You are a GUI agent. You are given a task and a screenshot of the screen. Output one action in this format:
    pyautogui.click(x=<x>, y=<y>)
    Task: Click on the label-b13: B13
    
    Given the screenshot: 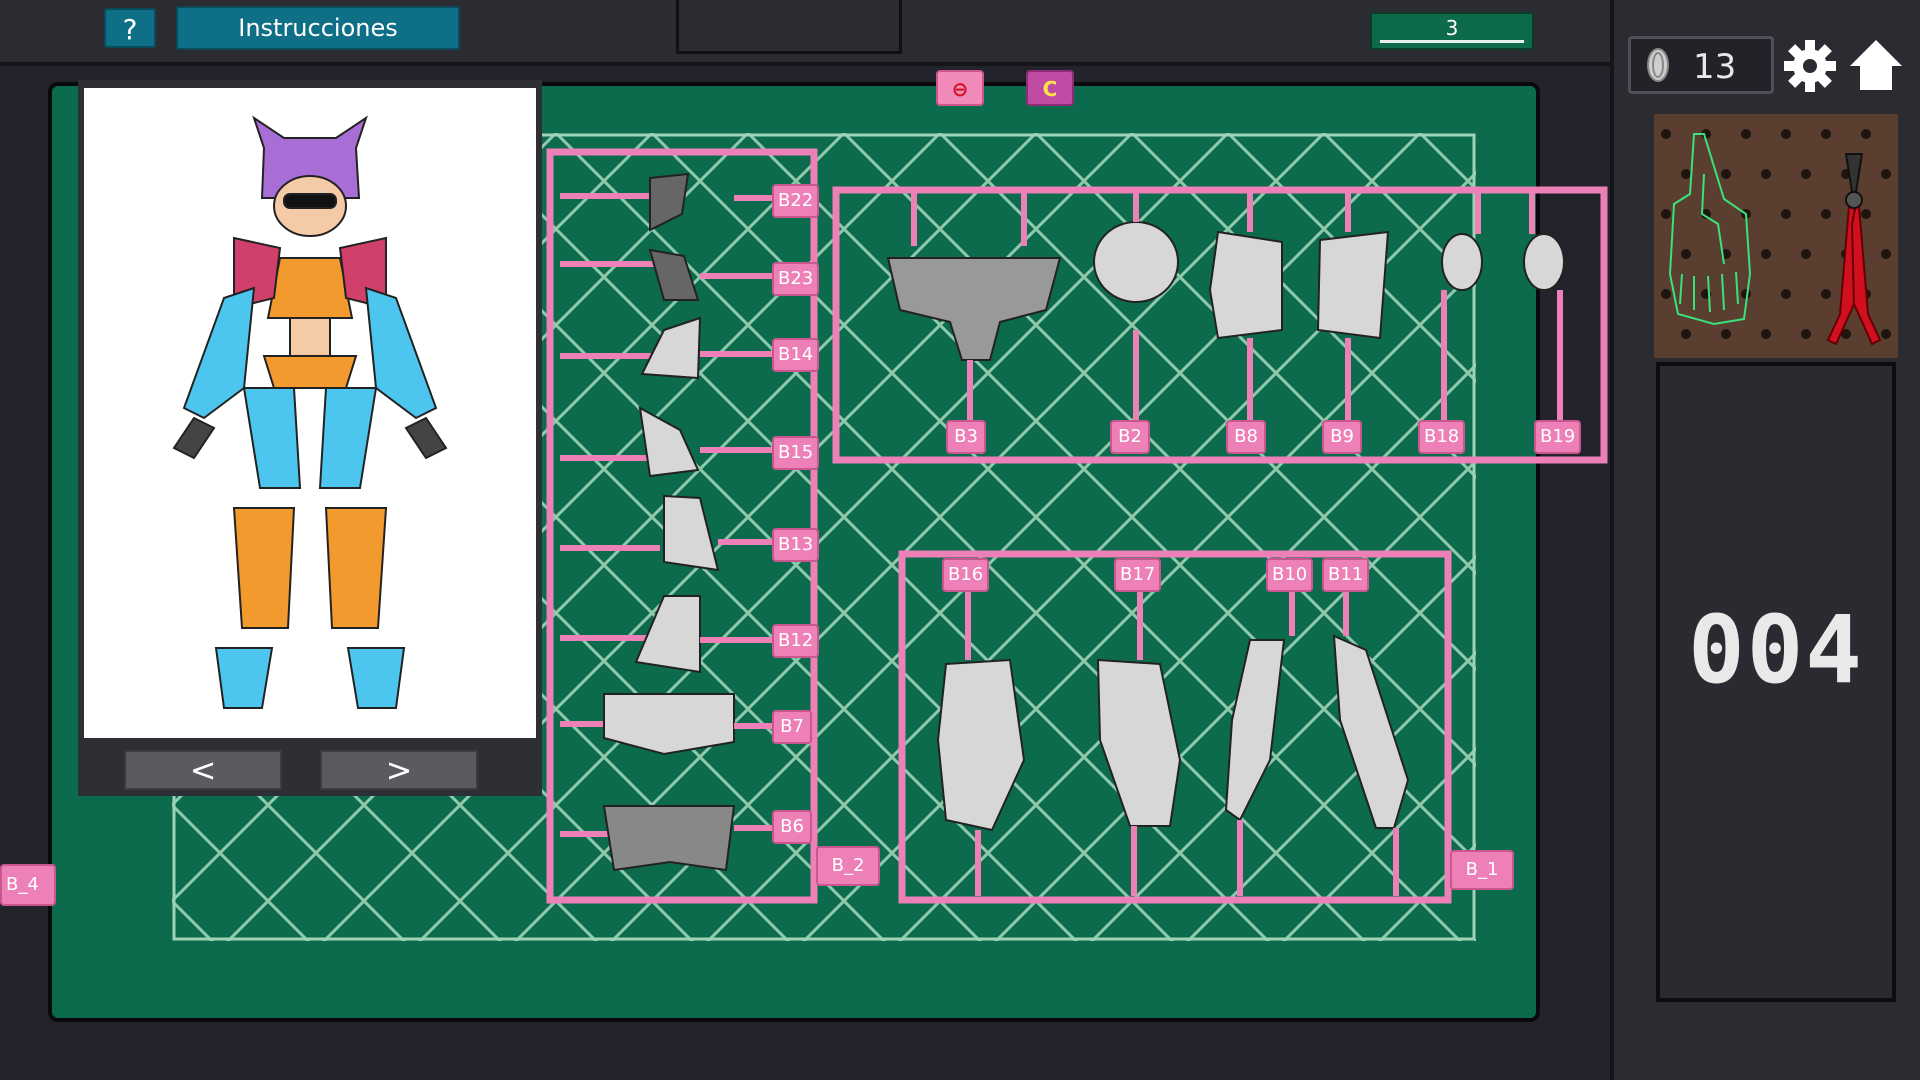 What is the action you would take?
    pyautogui.click(x=796, y=545)
    